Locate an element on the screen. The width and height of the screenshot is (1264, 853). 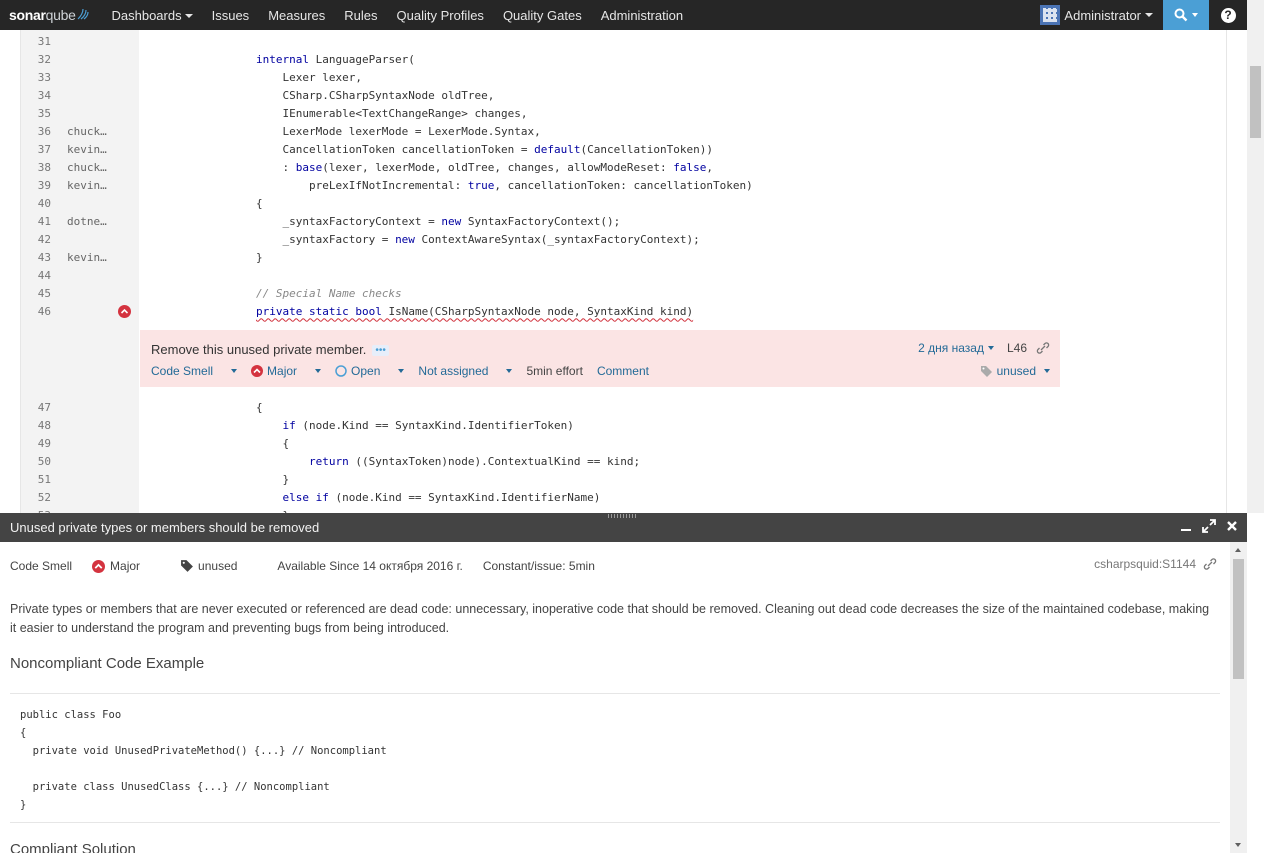
code-line: 40 { is located at coordinates (623, 203).